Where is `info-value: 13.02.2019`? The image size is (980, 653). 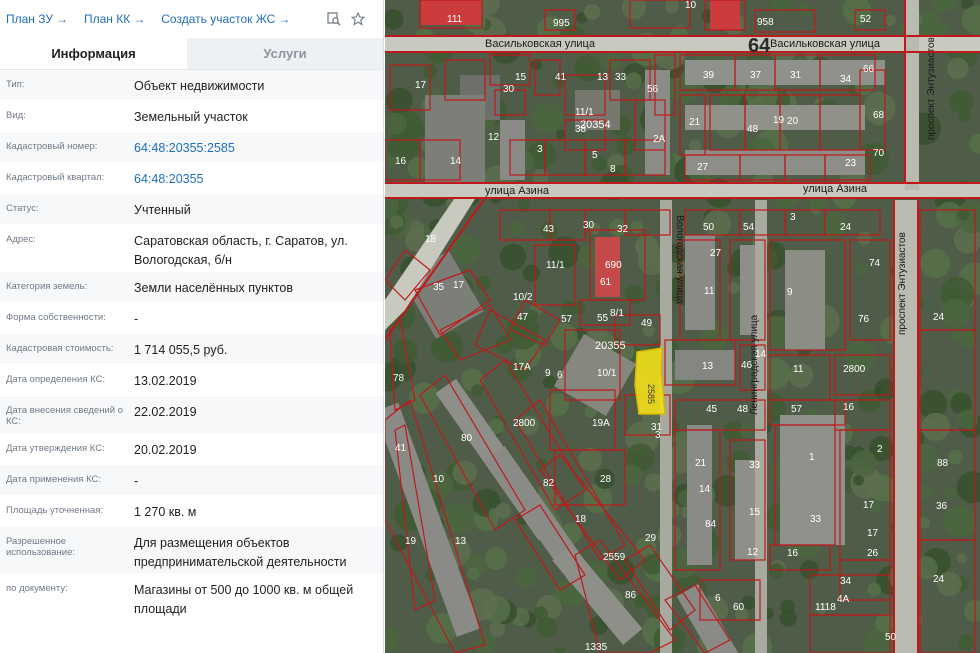 info-value: 13.02.2019 is located at coordinates (165, 381).